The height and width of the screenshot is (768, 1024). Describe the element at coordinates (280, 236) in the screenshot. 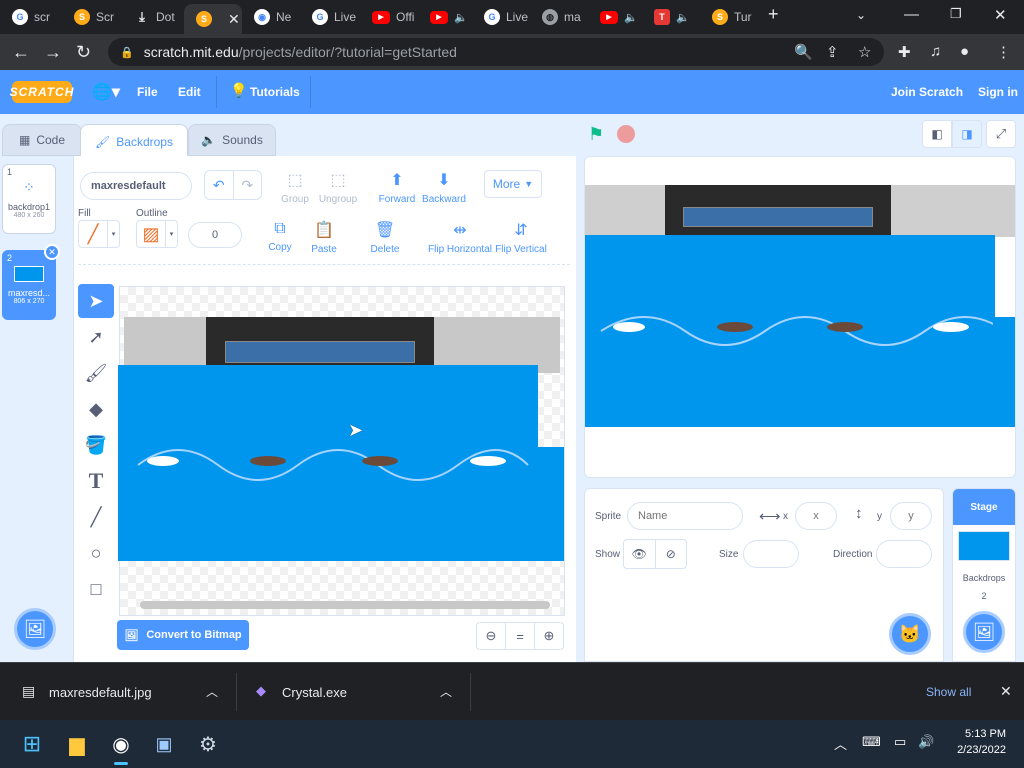

I see `copy-button: ⧉ Copy` at that location.